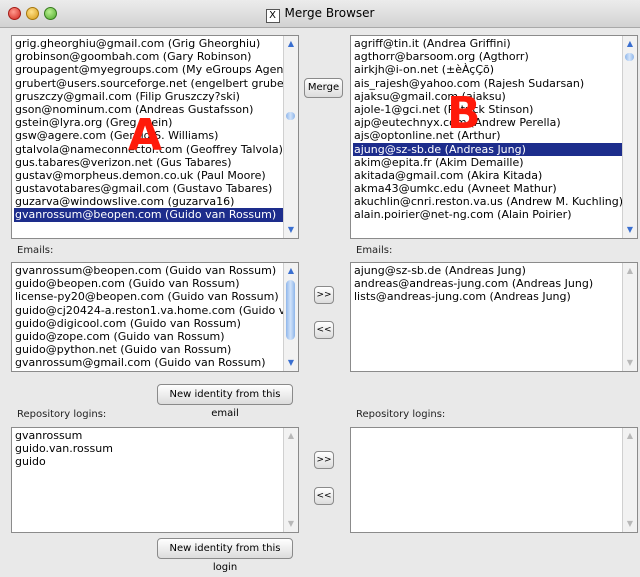 This screenshot has height=577, width=640. What do you see at coordinates (148, 349) in the screenshot?
I see `list-item: guido@python.net (Guido van Rossum)` at bounding box center [148, 349].